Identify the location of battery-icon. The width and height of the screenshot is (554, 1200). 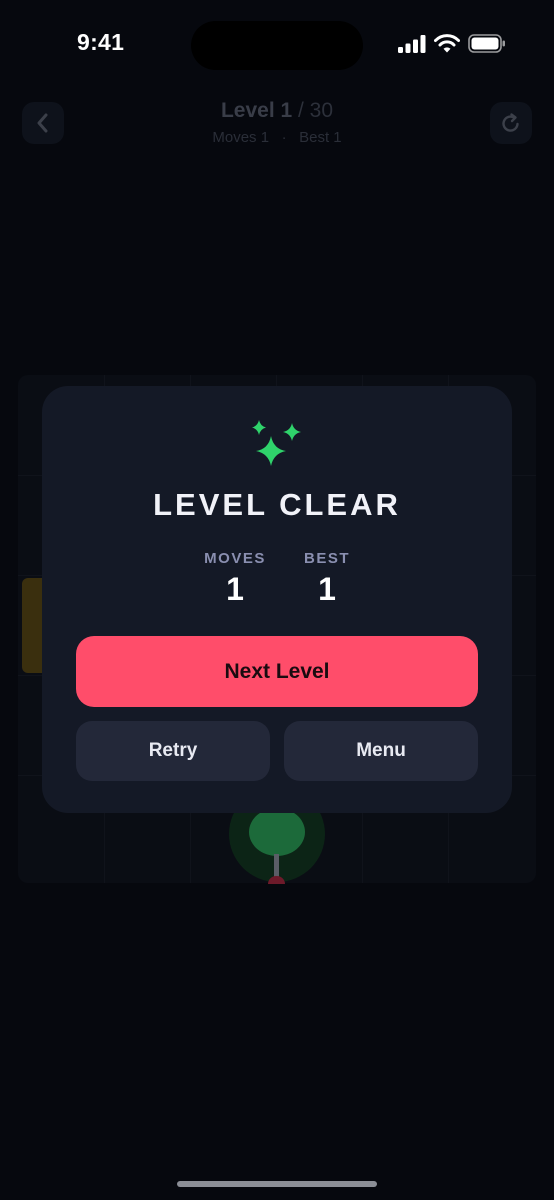
(486, 43).